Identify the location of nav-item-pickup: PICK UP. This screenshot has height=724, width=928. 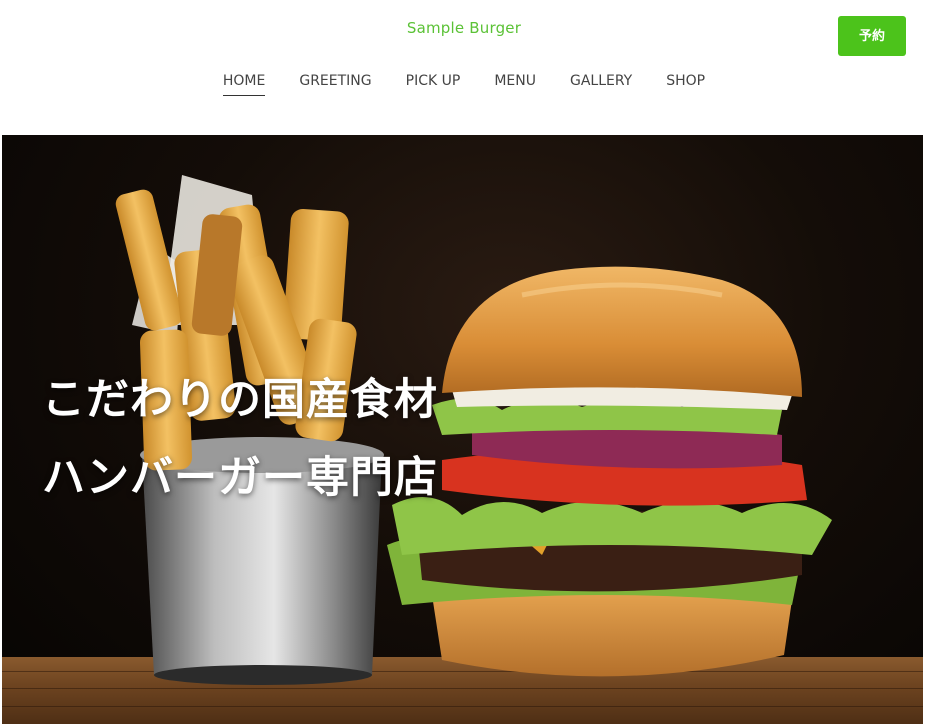
(433, 83).